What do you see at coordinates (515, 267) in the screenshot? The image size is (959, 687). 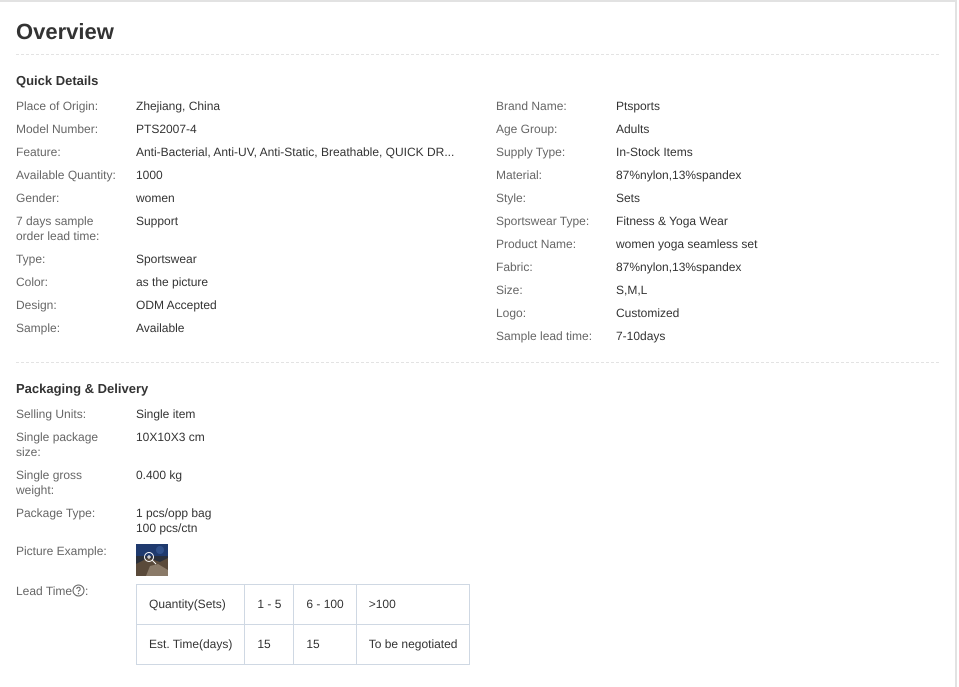 I see `field-label: Fabric:` at bounding box center [515, 267].